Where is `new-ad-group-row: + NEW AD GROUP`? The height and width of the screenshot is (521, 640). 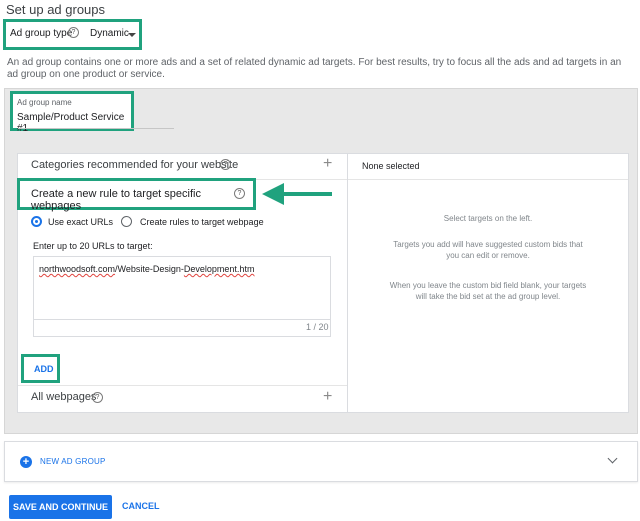 new-ad-group-row: + NEW AD GROUP is located at coordinates (321, 461).